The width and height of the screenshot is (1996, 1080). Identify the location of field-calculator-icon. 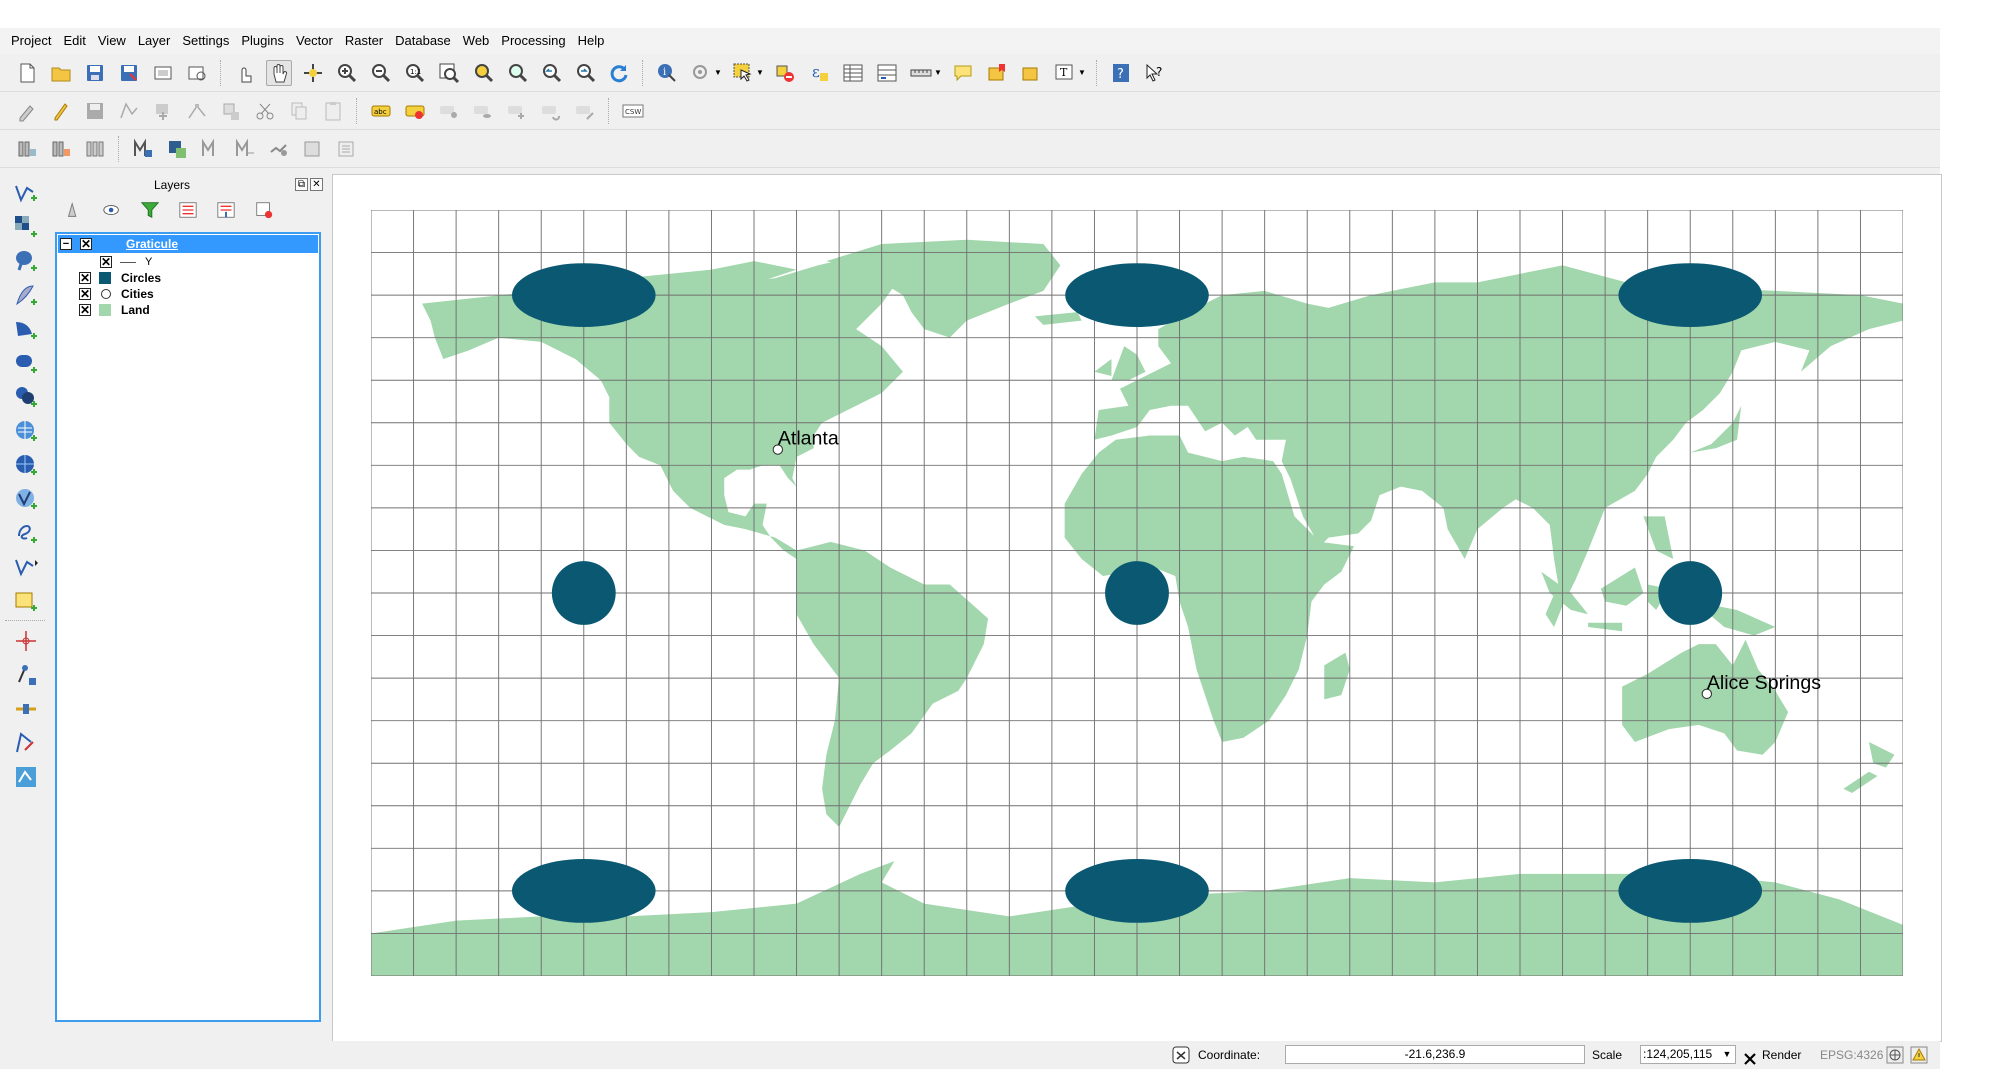
(887, 73).